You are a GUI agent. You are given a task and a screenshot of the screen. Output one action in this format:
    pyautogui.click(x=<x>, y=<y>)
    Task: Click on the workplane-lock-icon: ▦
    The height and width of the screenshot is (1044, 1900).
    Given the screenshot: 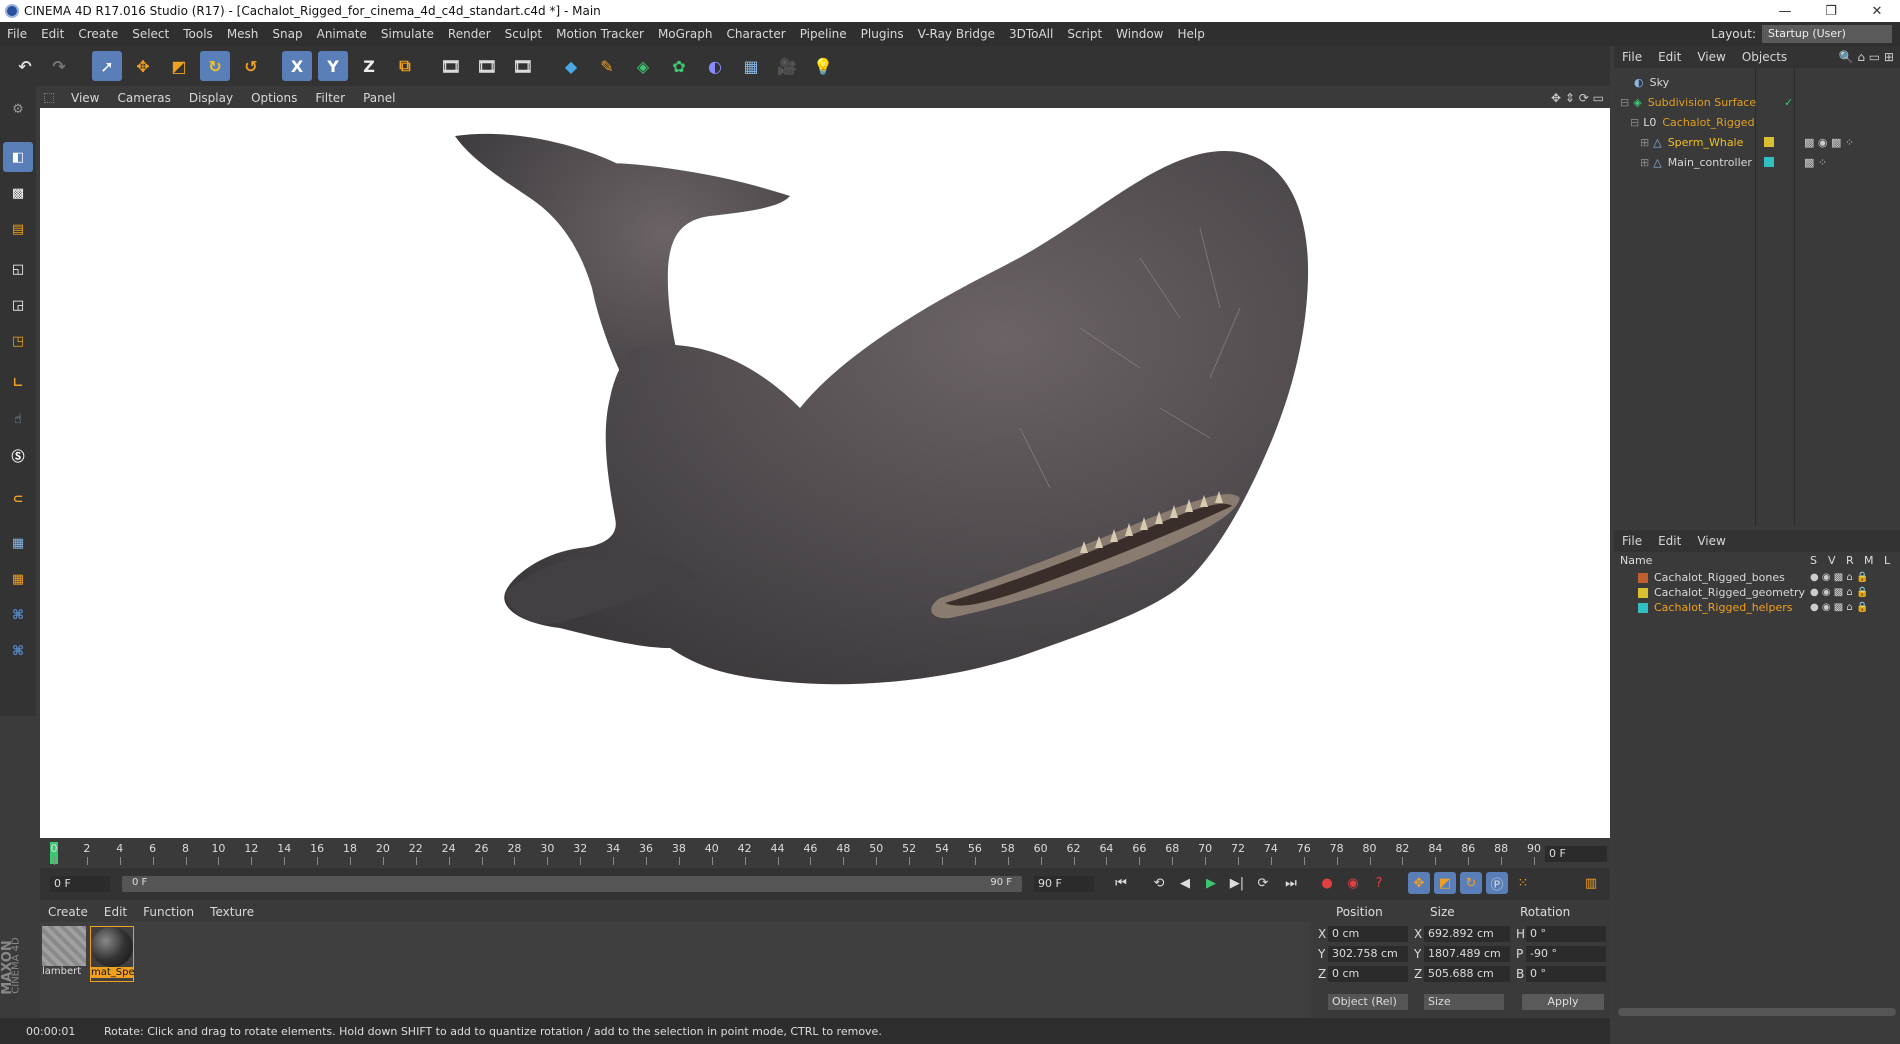 What is the action you would take?
    pyautogui.click(x=18, y=543)
    